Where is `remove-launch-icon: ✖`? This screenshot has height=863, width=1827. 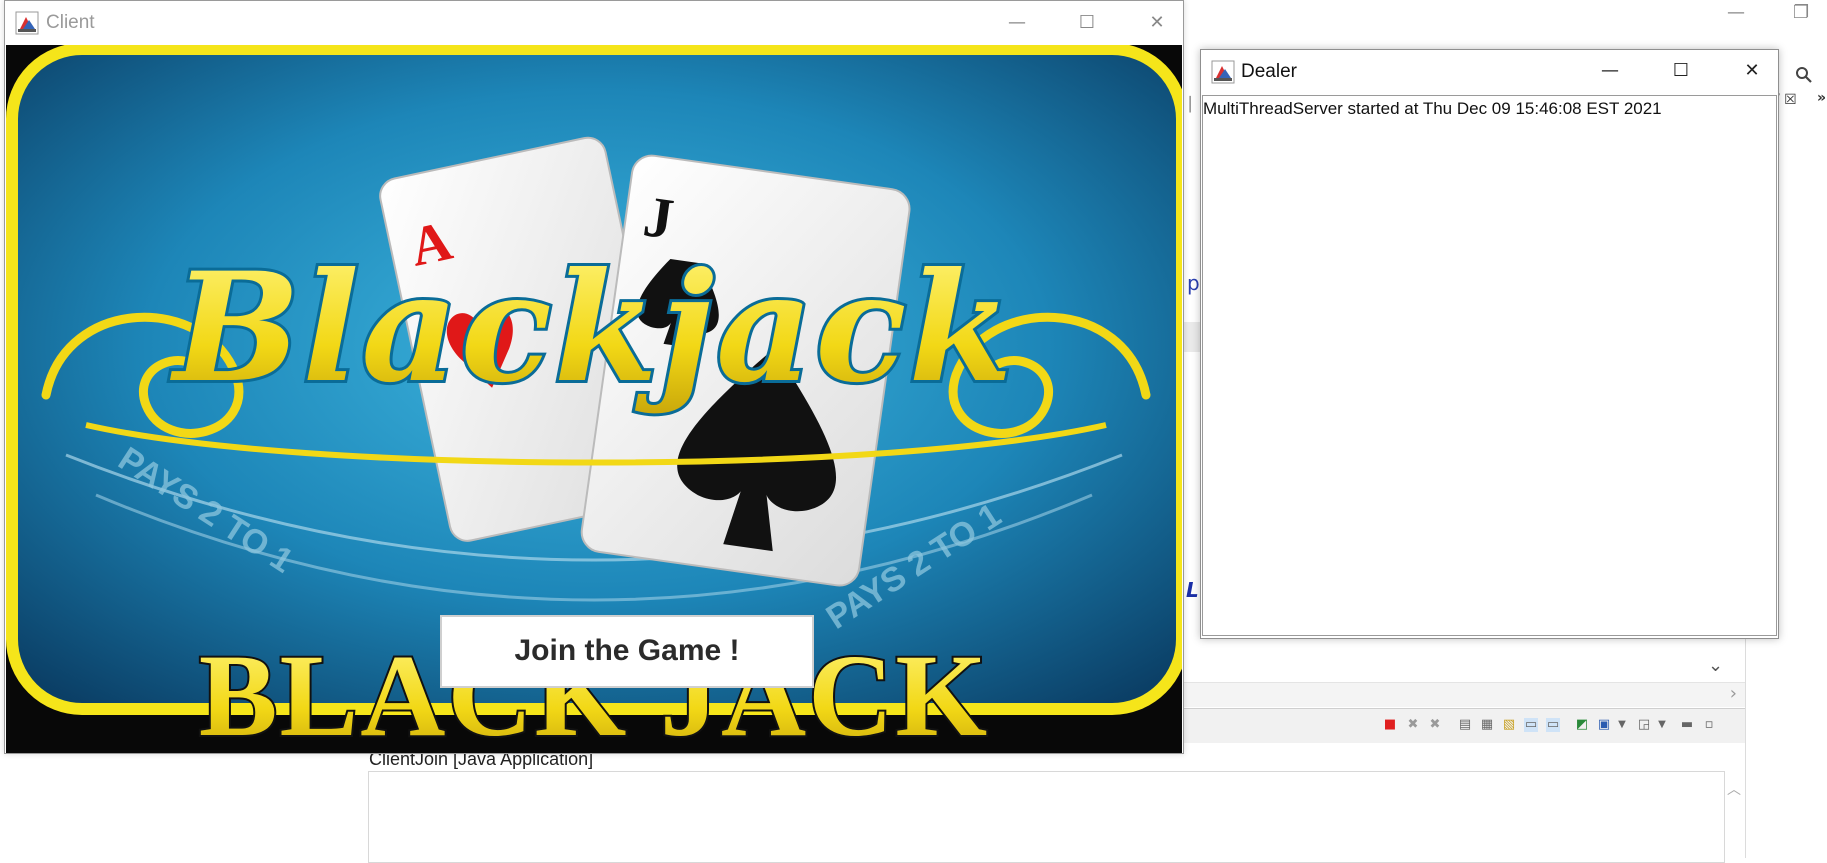
remove-launch-icon: ✖ is located at coordinates (1413, 725).